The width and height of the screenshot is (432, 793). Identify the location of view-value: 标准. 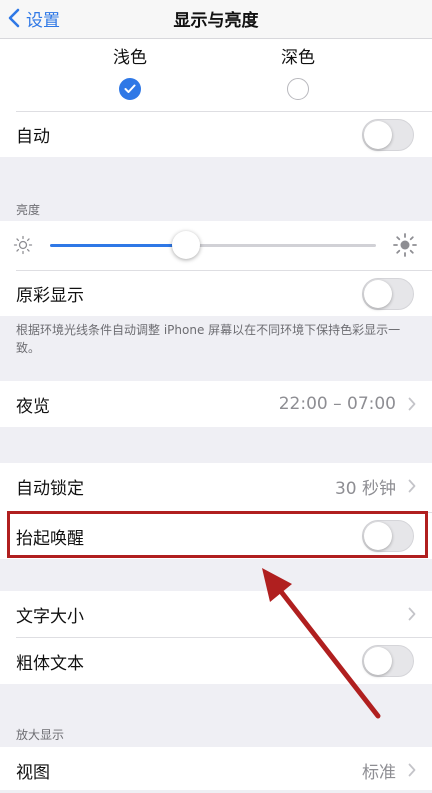
(379, 772).